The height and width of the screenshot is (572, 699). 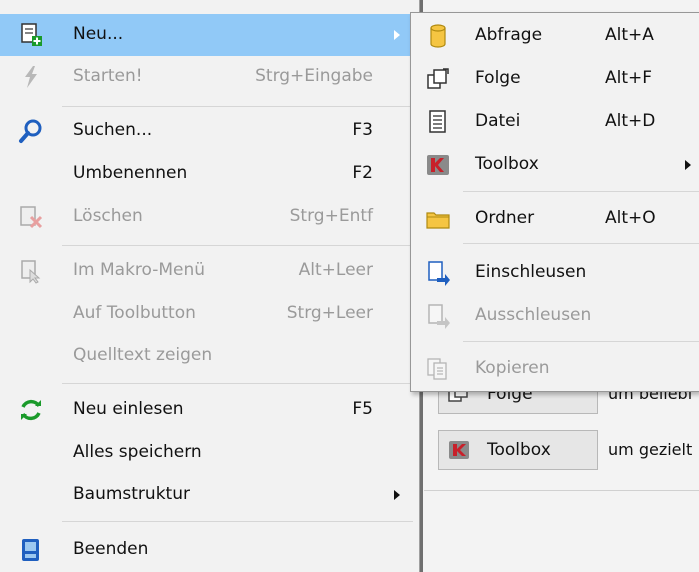 I want to click on menu-item-beenden: Beenden, so click(x=209, y=550).